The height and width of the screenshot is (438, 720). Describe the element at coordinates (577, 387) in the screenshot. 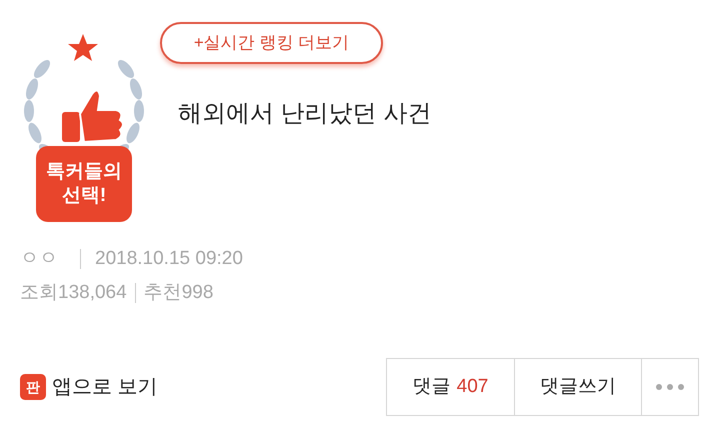

I see `write-comment-button: 댓글쓰기` at that location.